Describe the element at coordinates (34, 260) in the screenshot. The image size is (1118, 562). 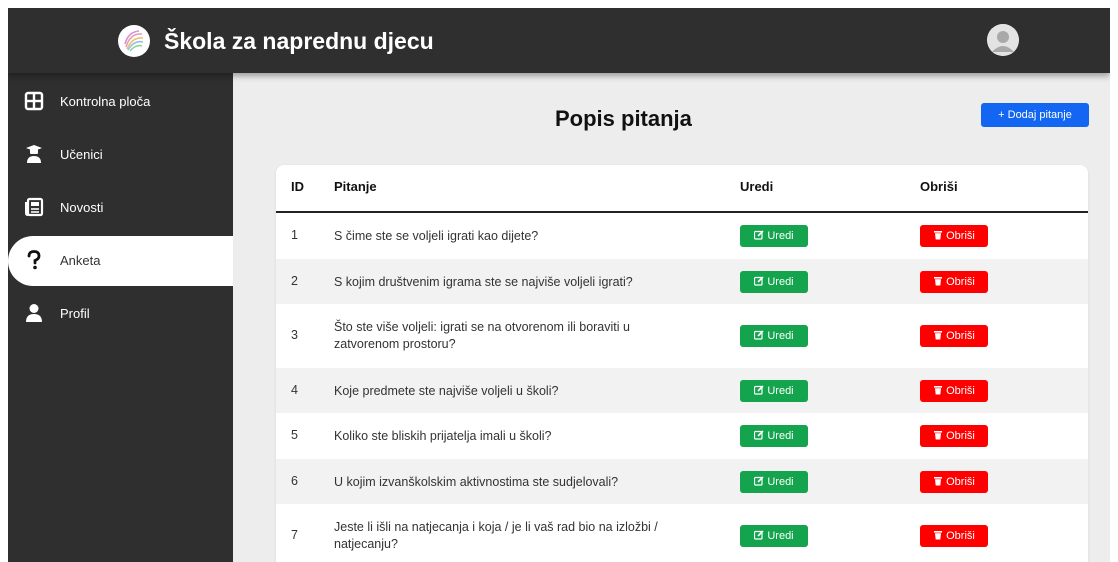
I see `question-mark-icon` at that location.